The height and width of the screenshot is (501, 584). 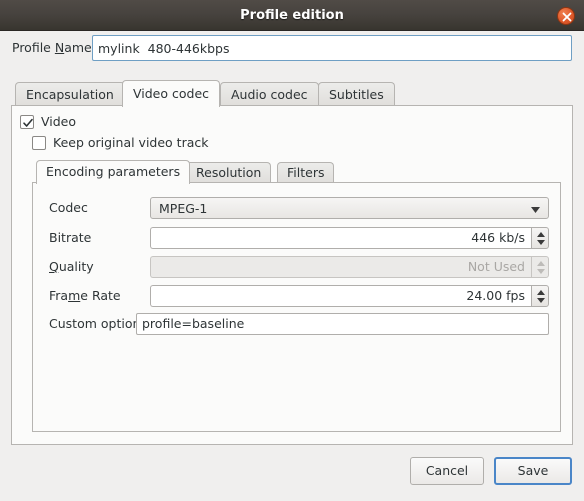 I want to click on framerate-spinner: 24.00 fps, so click(x=349, y=296).